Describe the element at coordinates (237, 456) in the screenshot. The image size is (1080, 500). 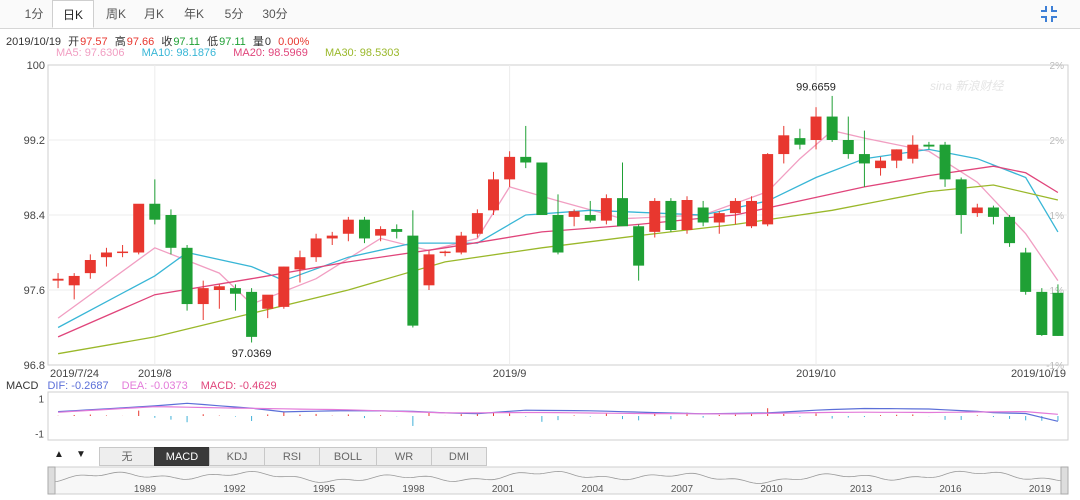
I see `indicator-kdj-button: KDJ` at that location.